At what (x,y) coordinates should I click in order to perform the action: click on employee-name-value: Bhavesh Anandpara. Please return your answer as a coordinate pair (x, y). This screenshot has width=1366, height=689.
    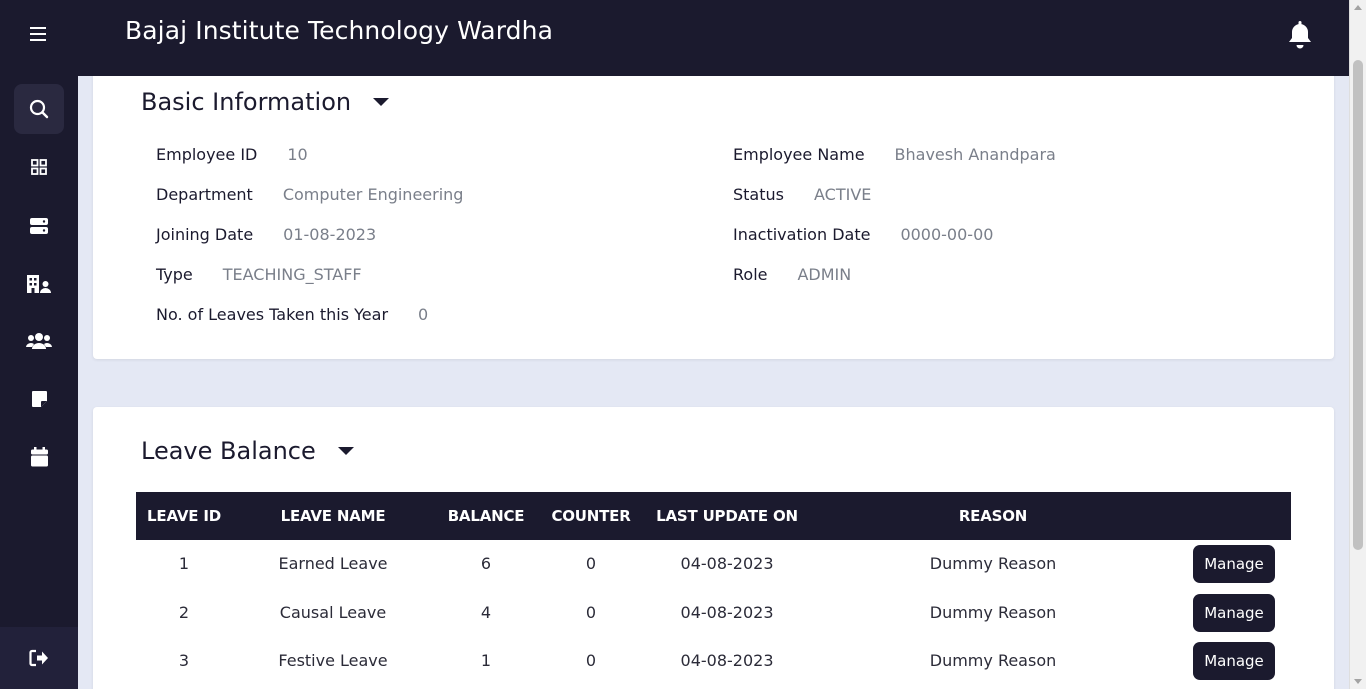
    Looking at the image, I should click on (975, 154).